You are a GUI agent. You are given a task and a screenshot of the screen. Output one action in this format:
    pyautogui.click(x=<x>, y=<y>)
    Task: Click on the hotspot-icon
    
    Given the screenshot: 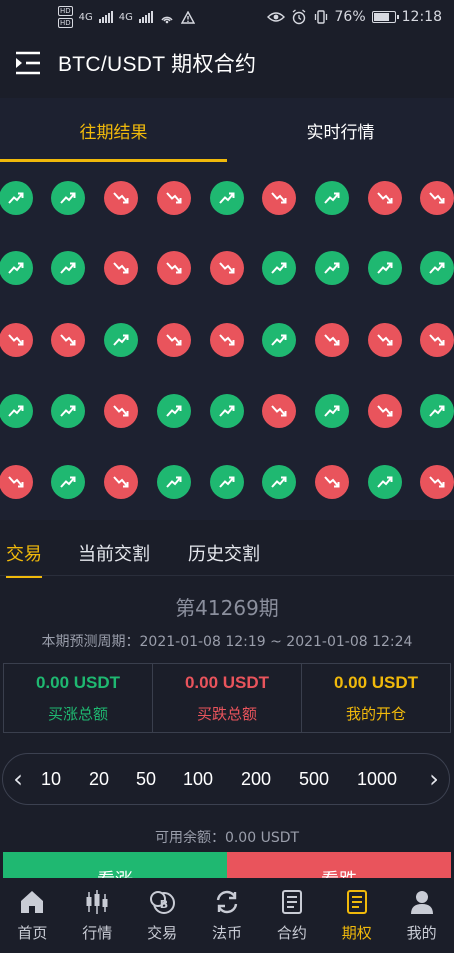 What is the action you would take?
    pyautogui.click(x=167, y=20)
    